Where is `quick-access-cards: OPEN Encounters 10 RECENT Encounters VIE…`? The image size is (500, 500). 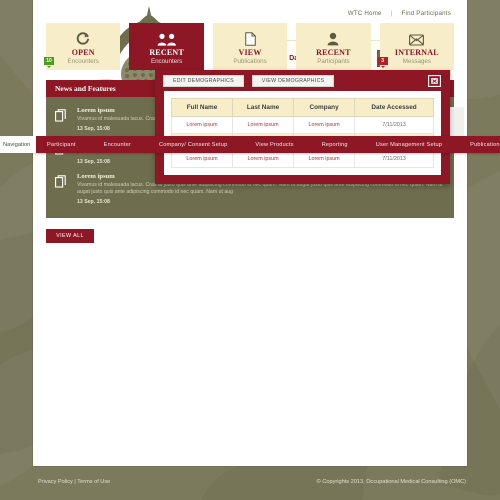 quick-access-cards: OPEN Encounters 10 RECENT Encounters VIE… is located at coordinates (249, 46).